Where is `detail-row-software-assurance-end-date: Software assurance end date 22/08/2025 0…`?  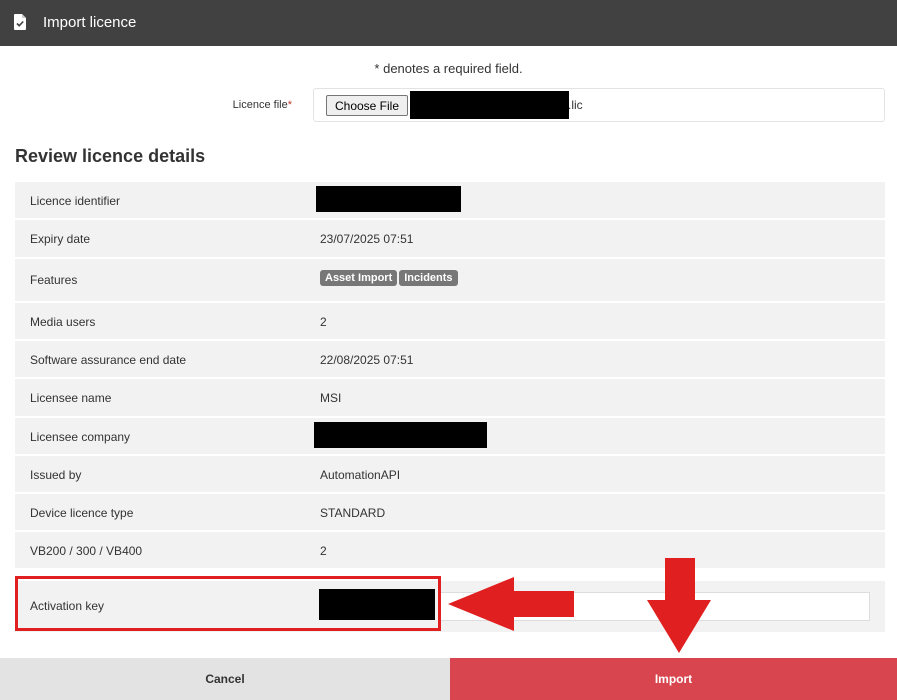
detail-row-software-assurance-end-date: Software assurance end date 22/08/2025 0… is located at coordinates (450, 360).